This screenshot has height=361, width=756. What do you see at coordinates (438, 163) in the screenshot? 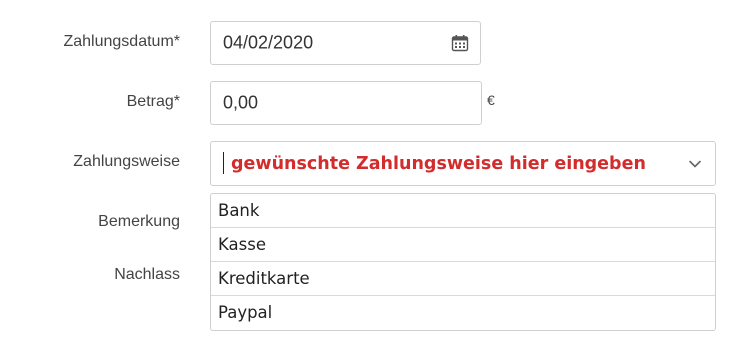
I see `payment-method-placeholder: gewünschte Zahlungsweise hier eingeben` at bounding box center [438, 163].